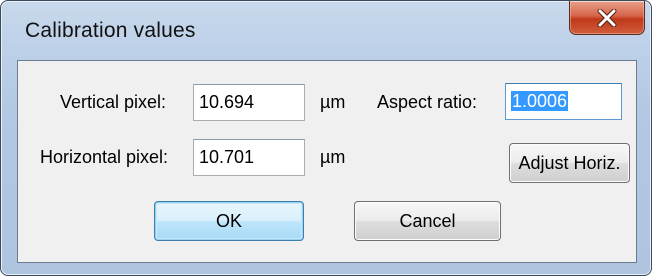  I want to click on close-icon, so click(607, 17).